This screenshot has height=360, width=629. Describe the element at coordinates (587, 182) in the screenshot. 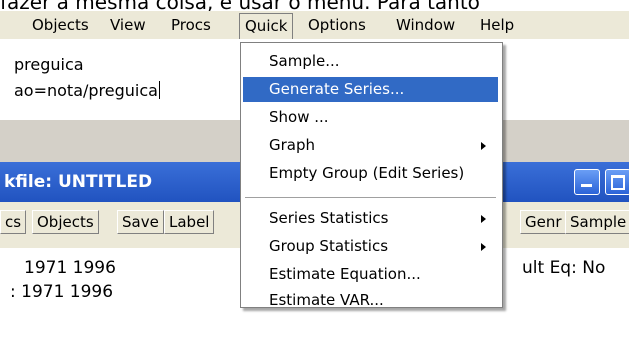

I see `minimize-button` at that location.